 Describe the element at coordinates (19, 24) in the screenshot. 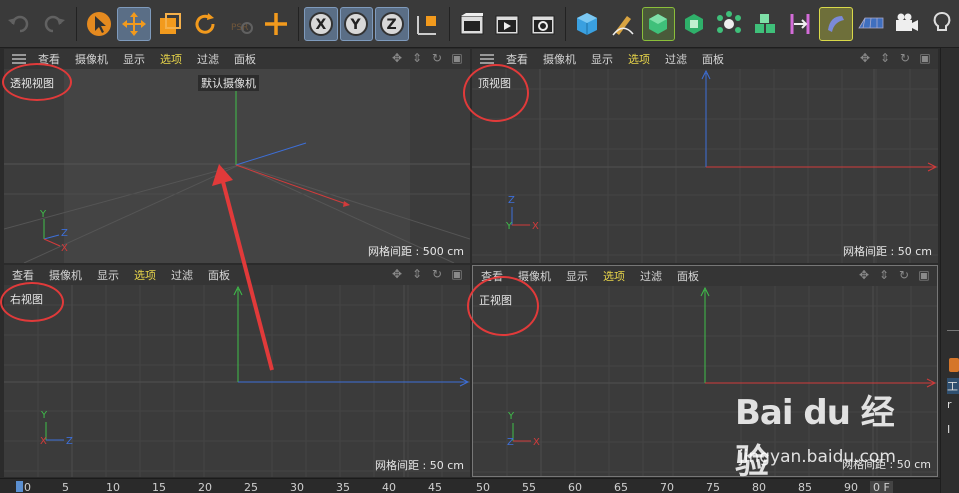

I see `undo-icon` at that location.